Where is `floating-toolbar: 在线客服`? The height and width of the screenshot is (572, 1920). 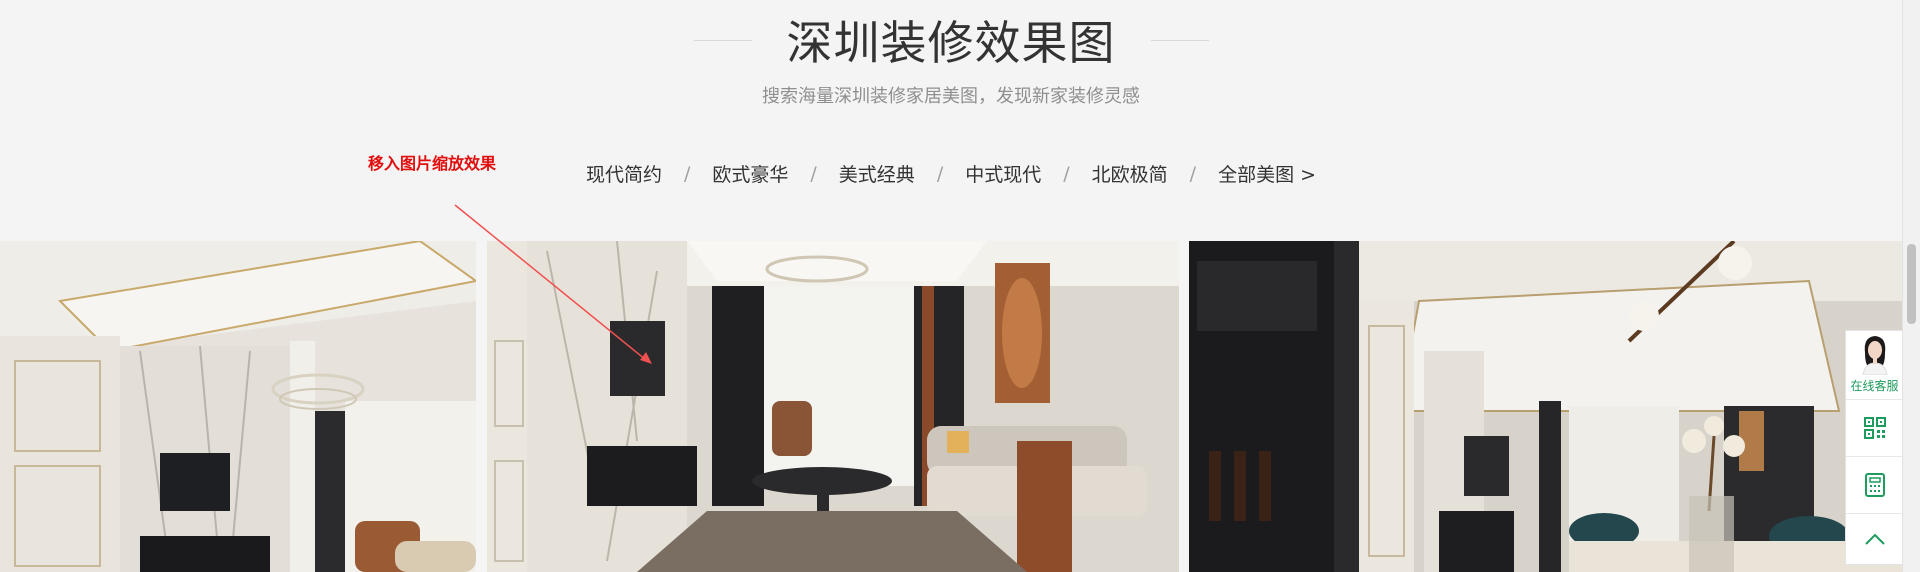 floating-toolbar: 在线客服 is located at coordinates (1874, 447).